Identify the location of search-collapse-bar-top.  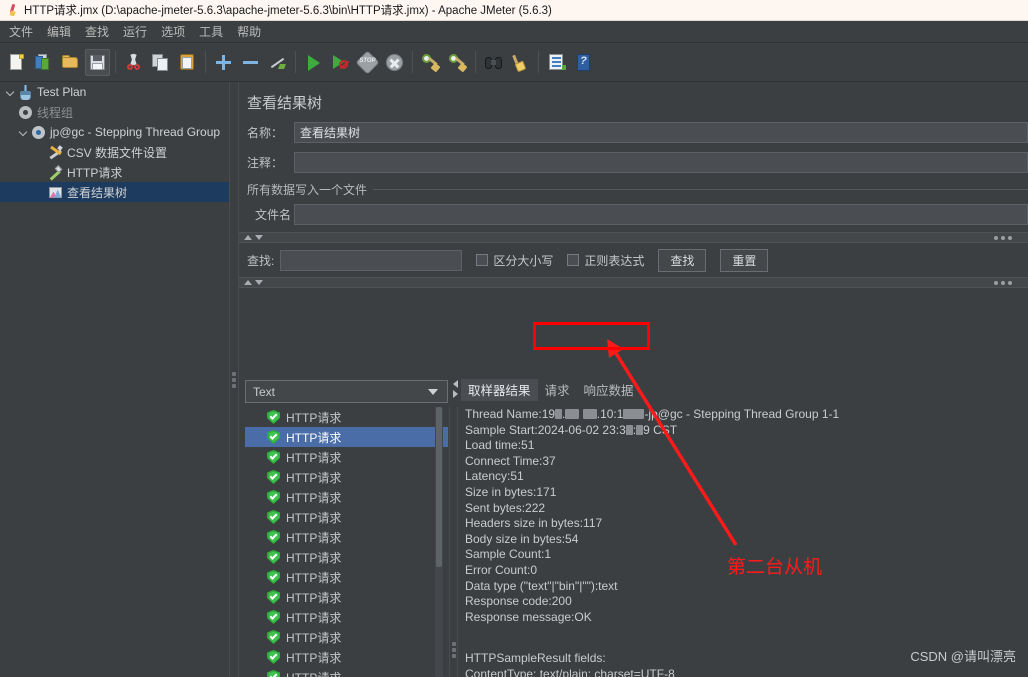
(633, 237).